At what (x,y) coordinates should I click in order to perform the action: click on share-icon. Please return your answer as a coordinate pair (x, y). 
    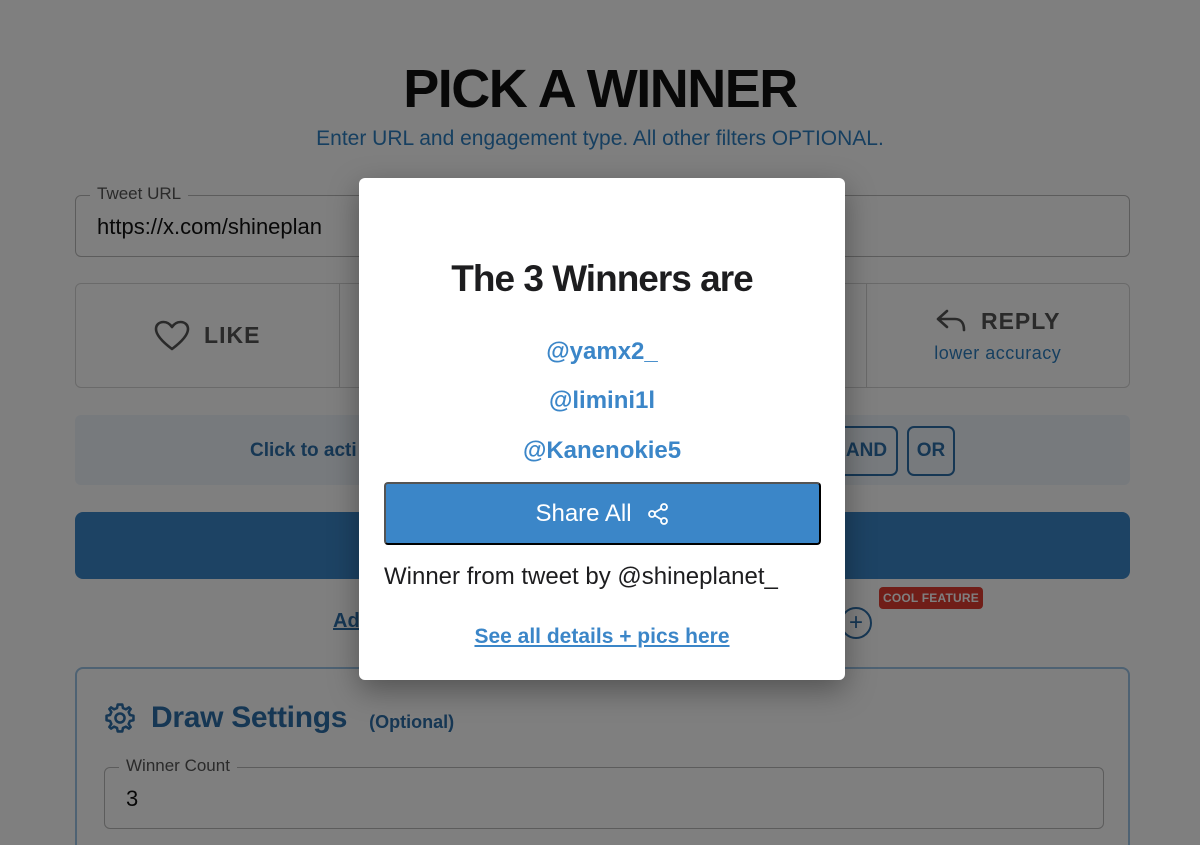
    Looking at the image, I should click on (657, 513).